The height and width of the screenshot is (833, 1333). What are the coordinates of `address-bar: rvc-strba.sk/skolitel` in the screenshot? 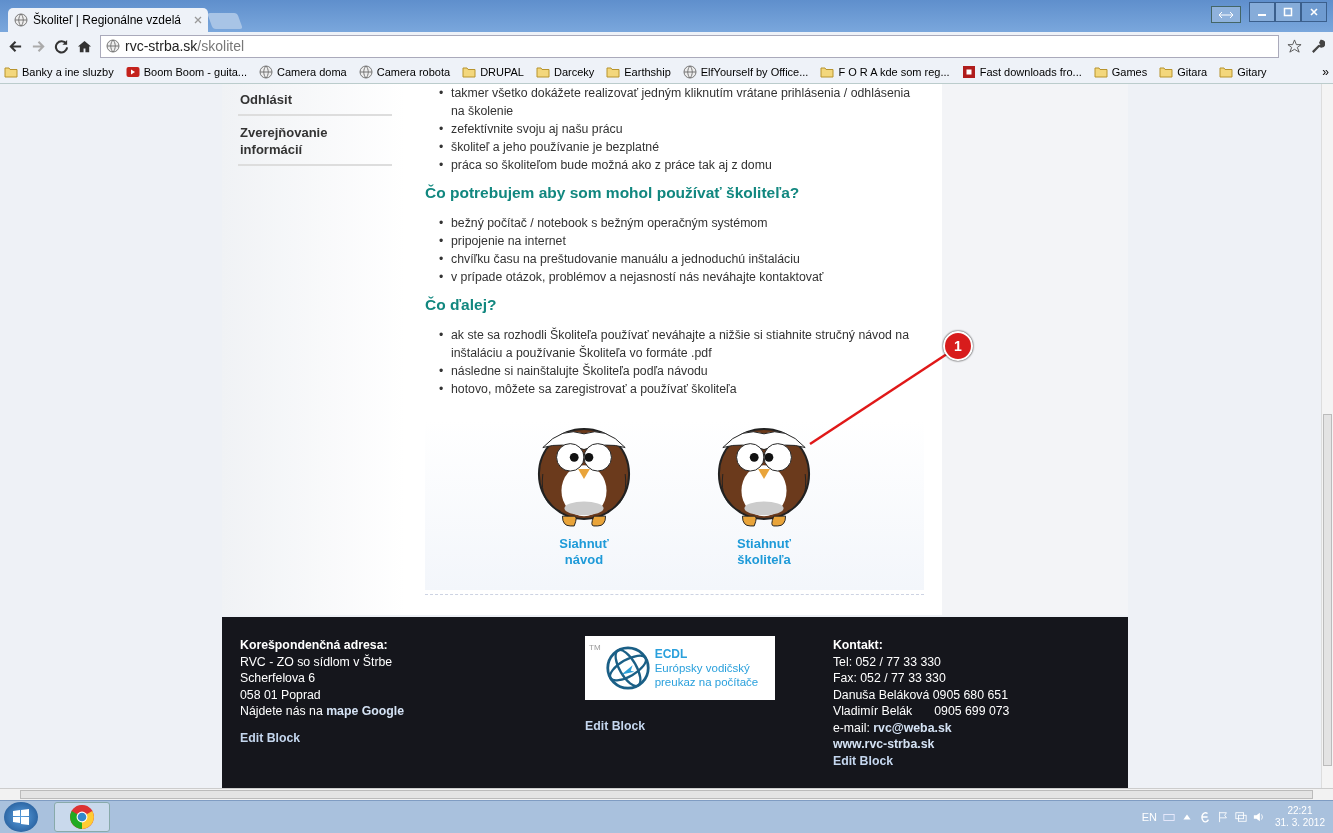 It's located at (689, 46).